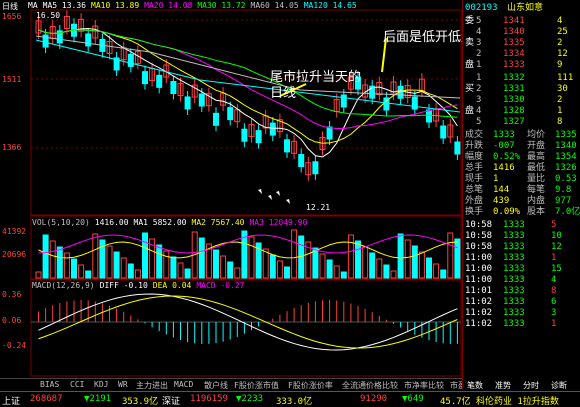 Image resolution: width=580 pixels, height=407 pixels. Describe the element at coordinates (563, 190) in the screenshot. I see `cell: 9.8` at that location.